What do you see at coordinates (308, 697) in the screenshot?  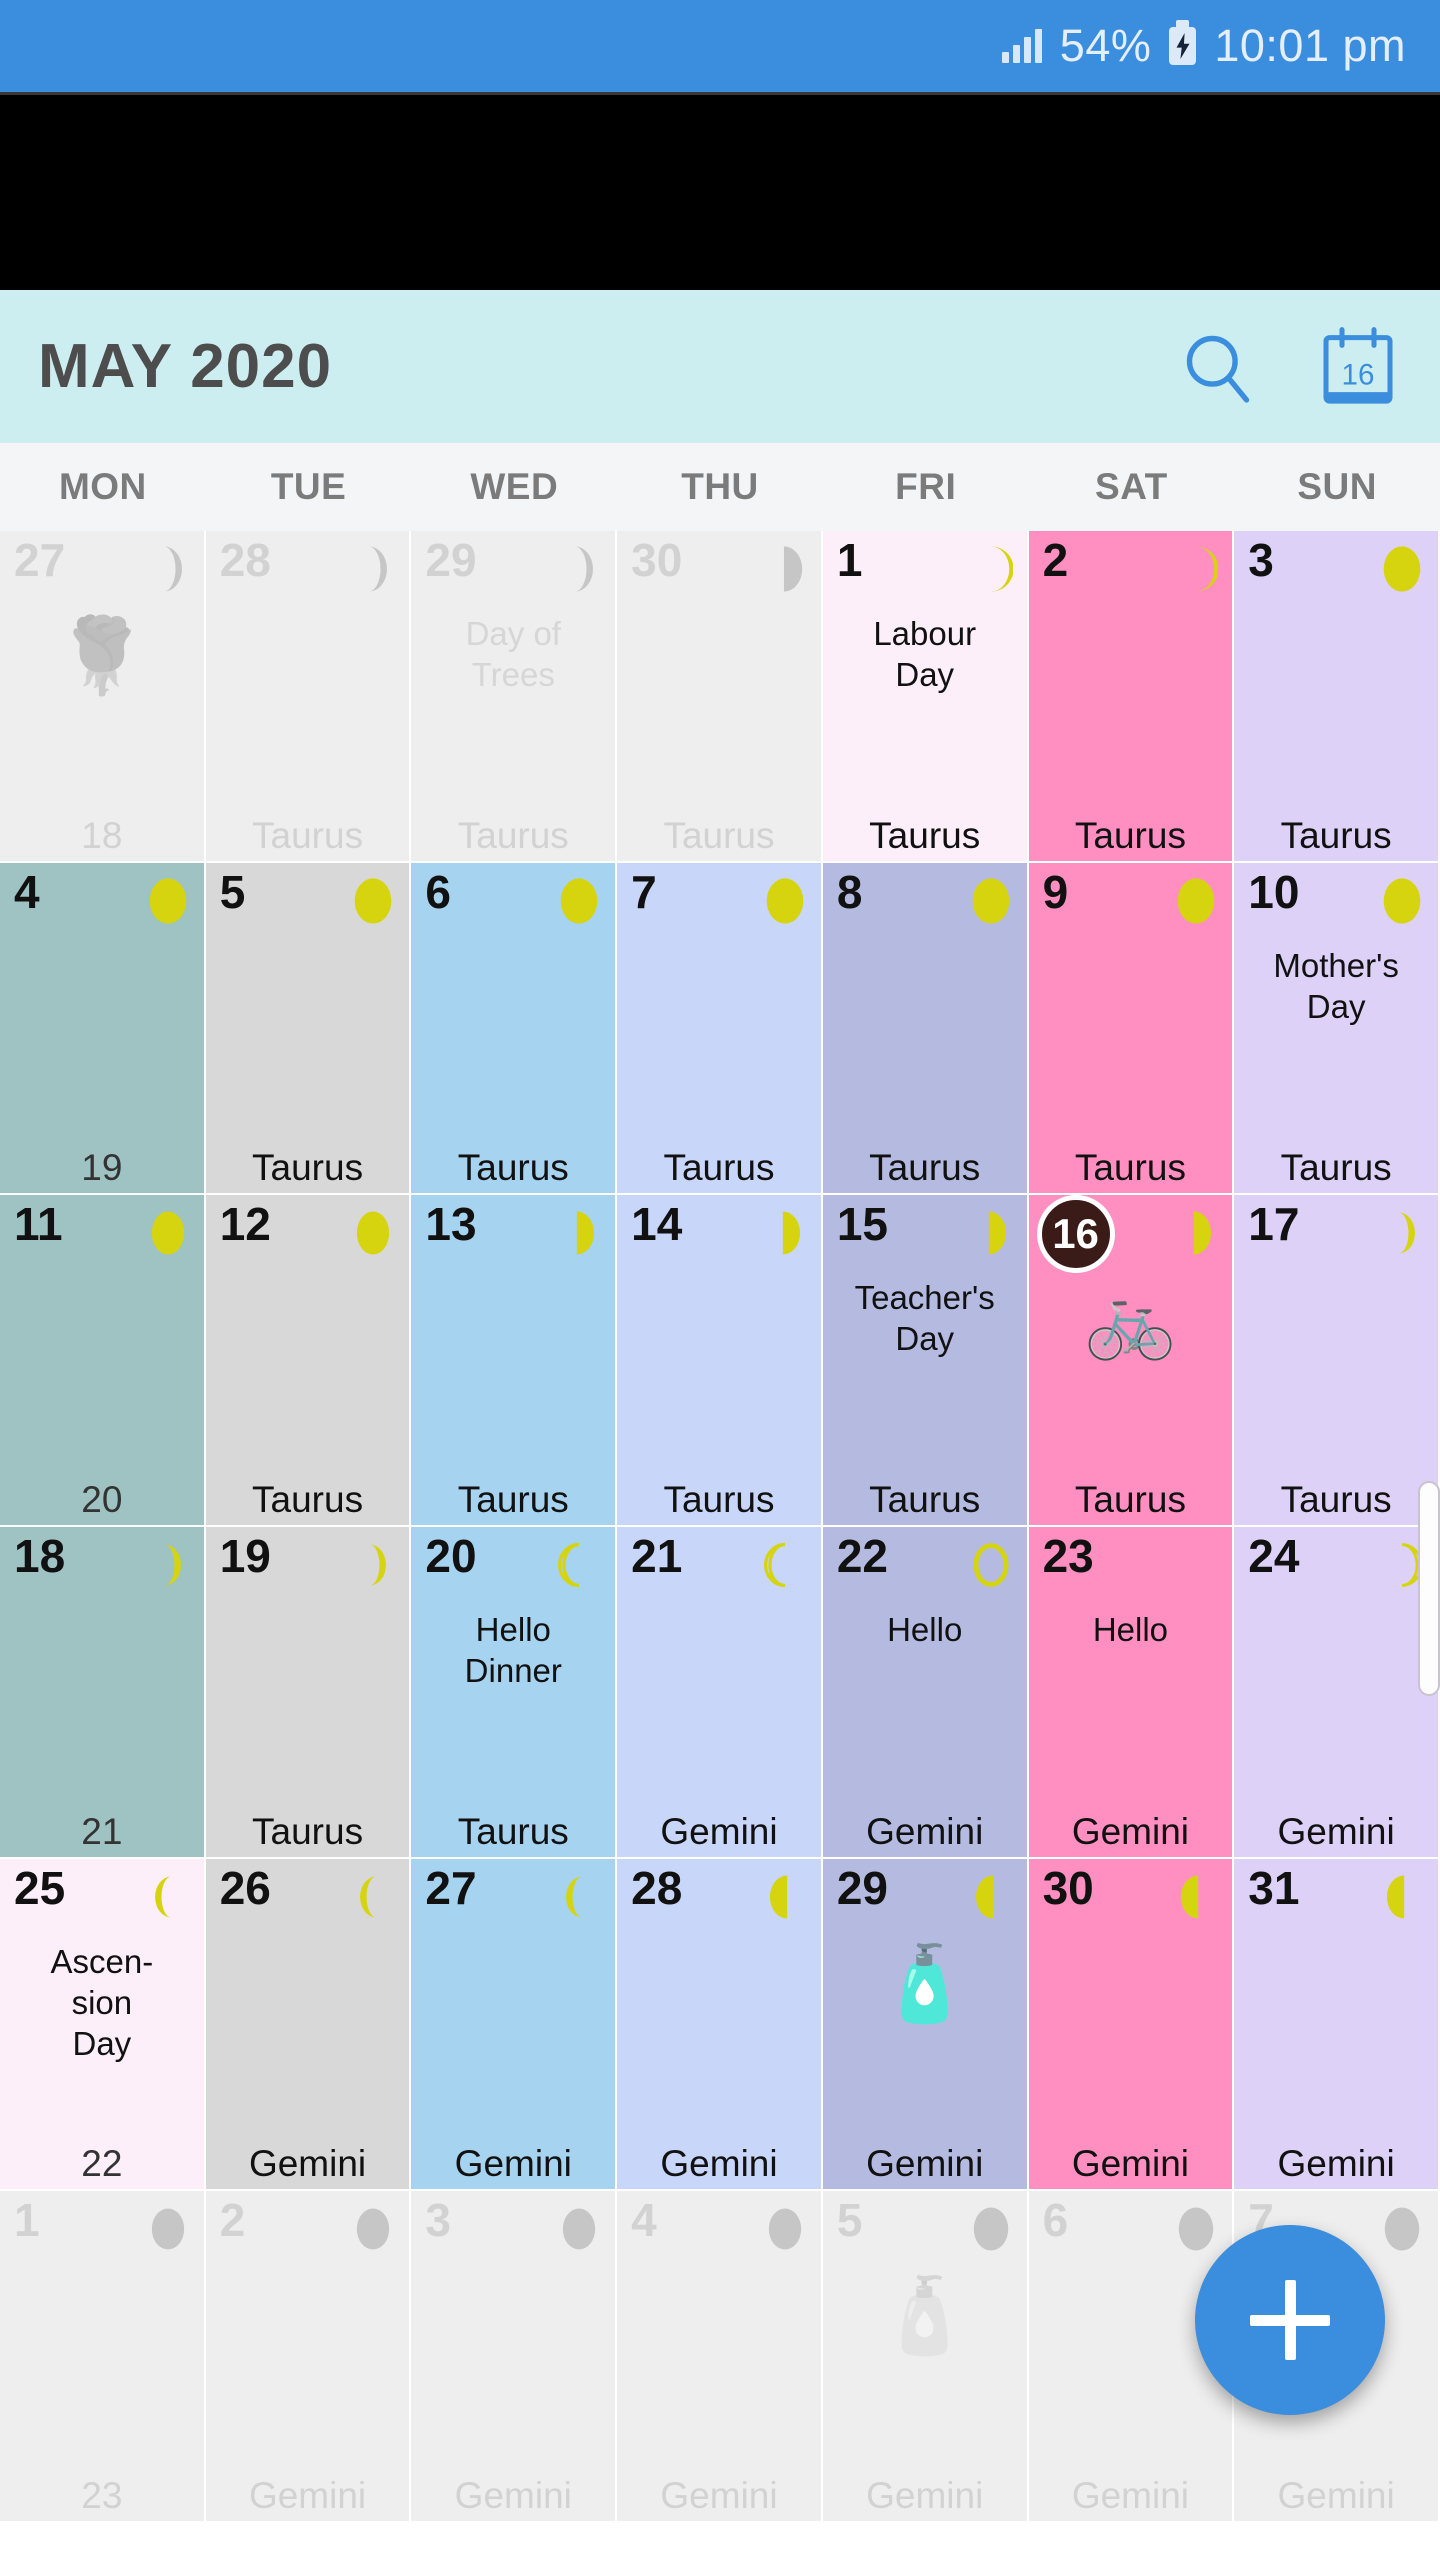 I see `day-cell-28-other-month: 28 Taurus` at bounding box center [308, 697].